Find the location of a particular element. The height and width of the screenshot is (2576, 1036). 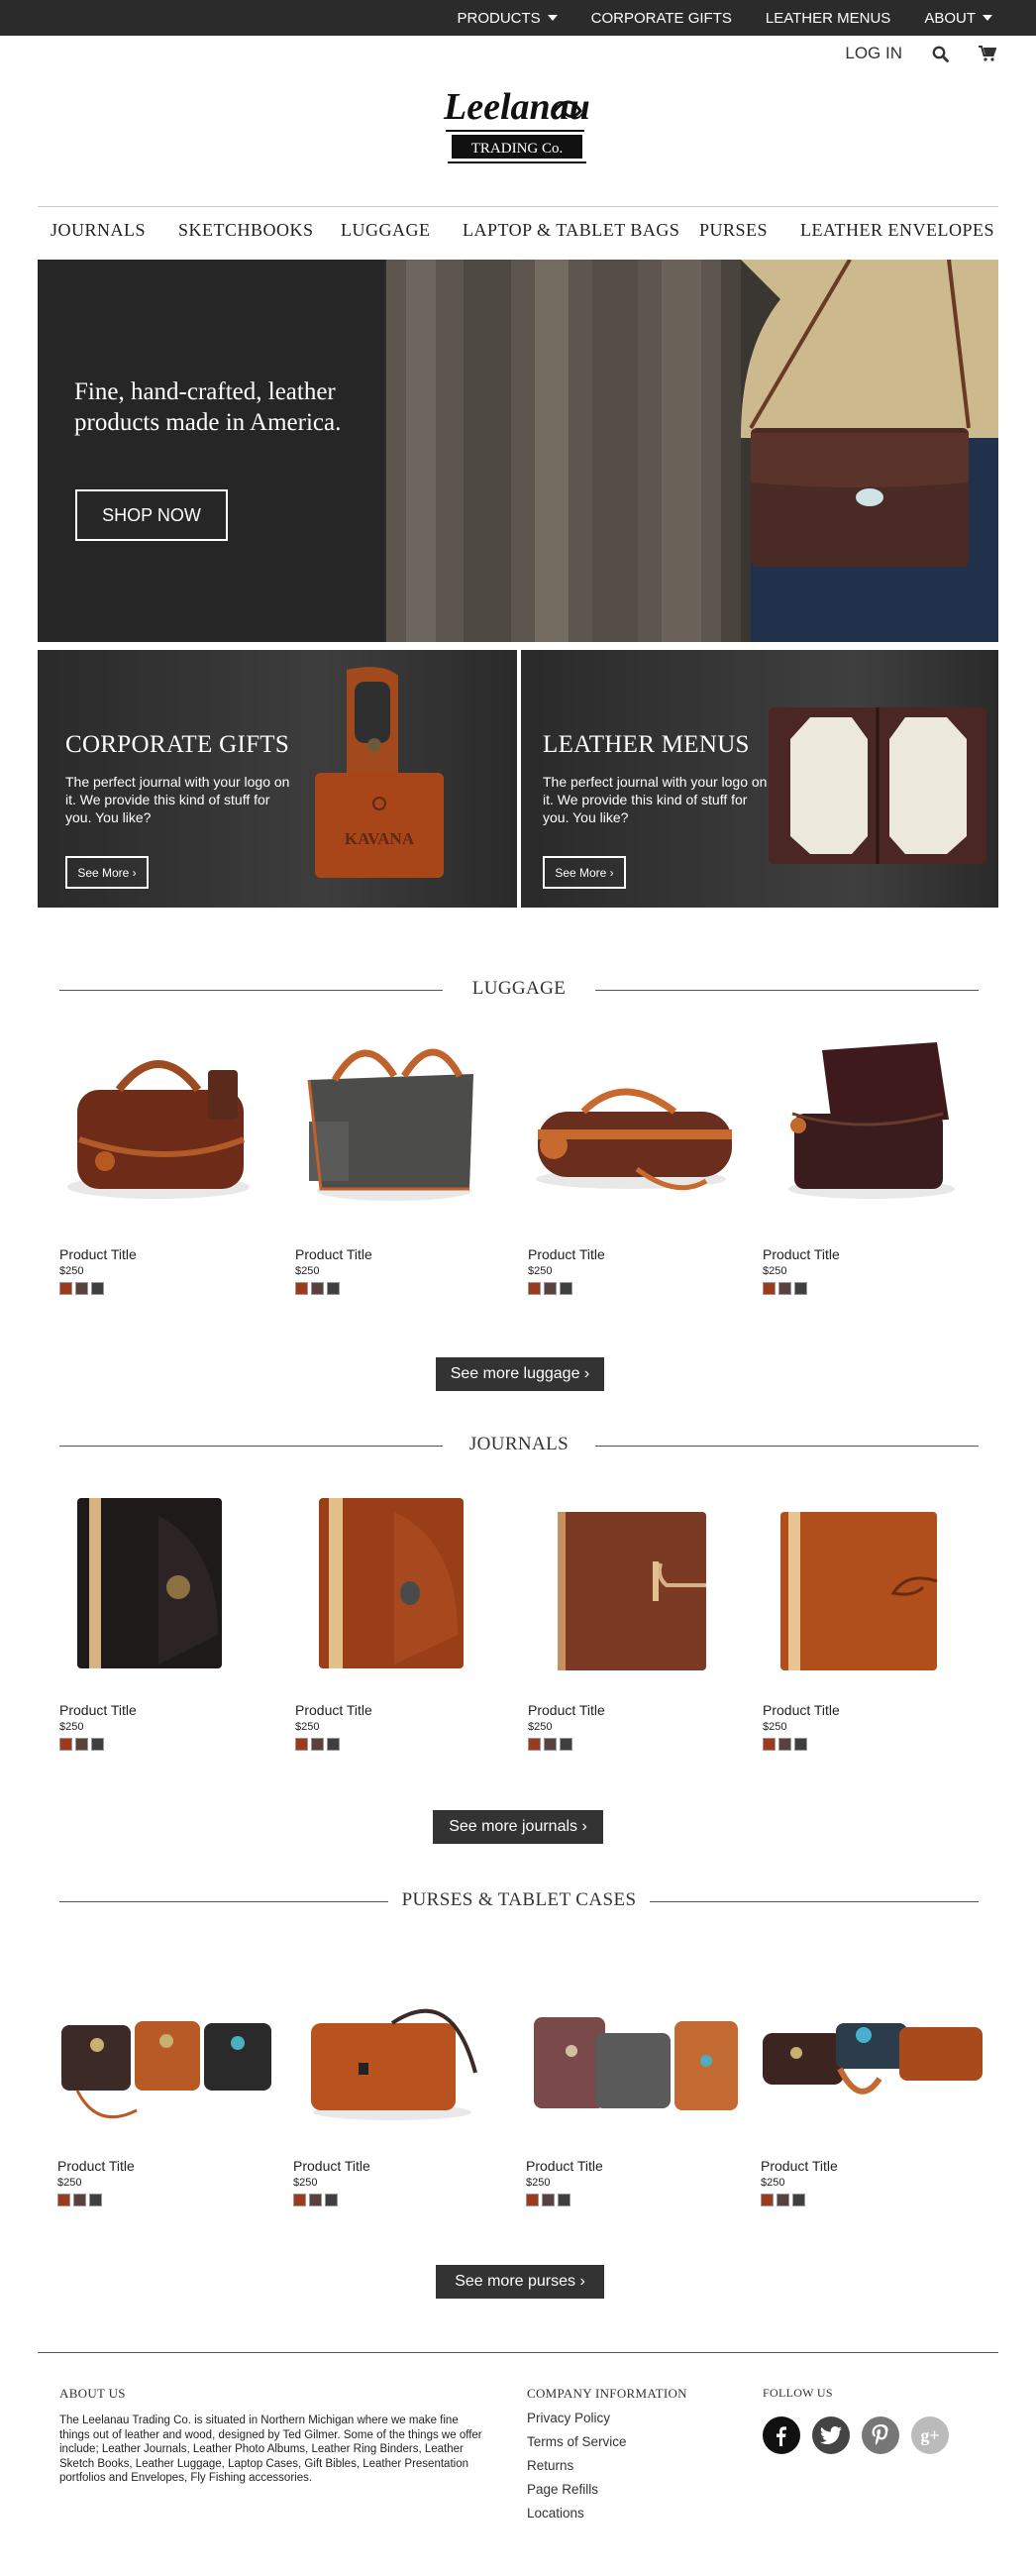

google-plus-icon: g+ is located at coordinates (930, 2435).